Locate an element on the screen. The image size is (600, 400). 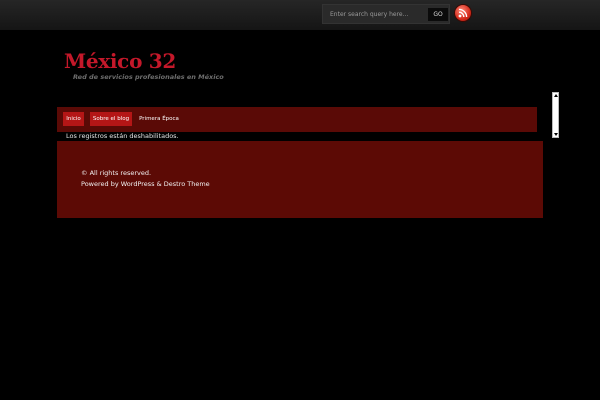
search-input is located at coordinates (374, 14).